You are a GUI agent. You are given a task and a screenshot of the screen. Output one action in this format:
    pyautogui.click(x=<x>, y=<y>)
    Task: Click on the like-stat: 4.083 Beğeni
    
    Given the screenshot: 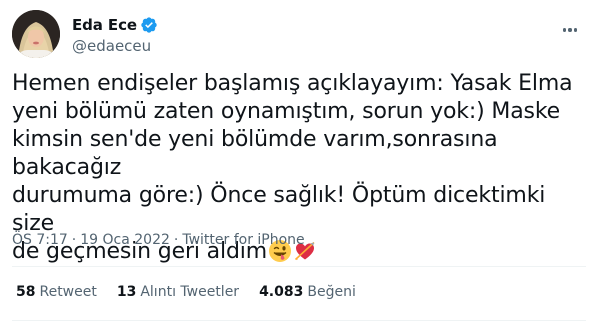 What is the action you would take?
    pyautogui.click(x=307, y=292)
    